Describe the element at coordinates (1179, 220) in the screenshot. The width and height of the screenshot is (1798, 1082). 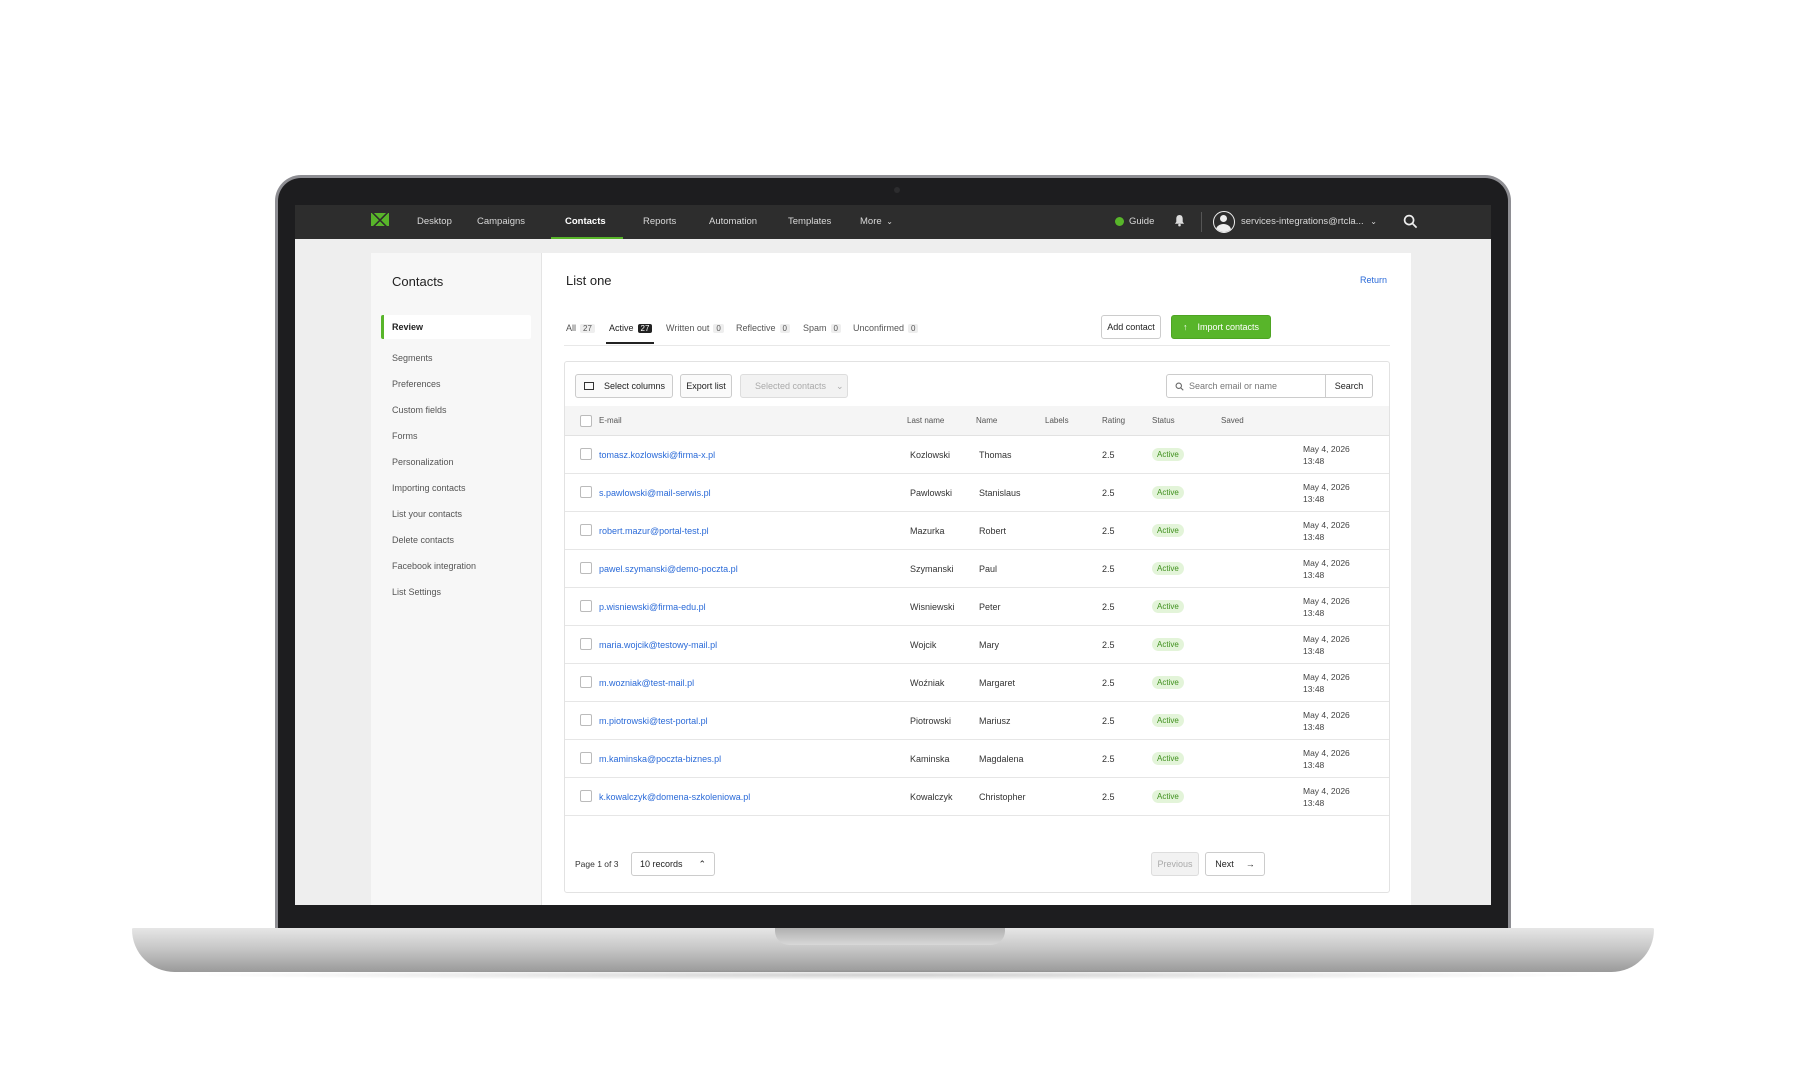
I see `bell-icon` at that location.